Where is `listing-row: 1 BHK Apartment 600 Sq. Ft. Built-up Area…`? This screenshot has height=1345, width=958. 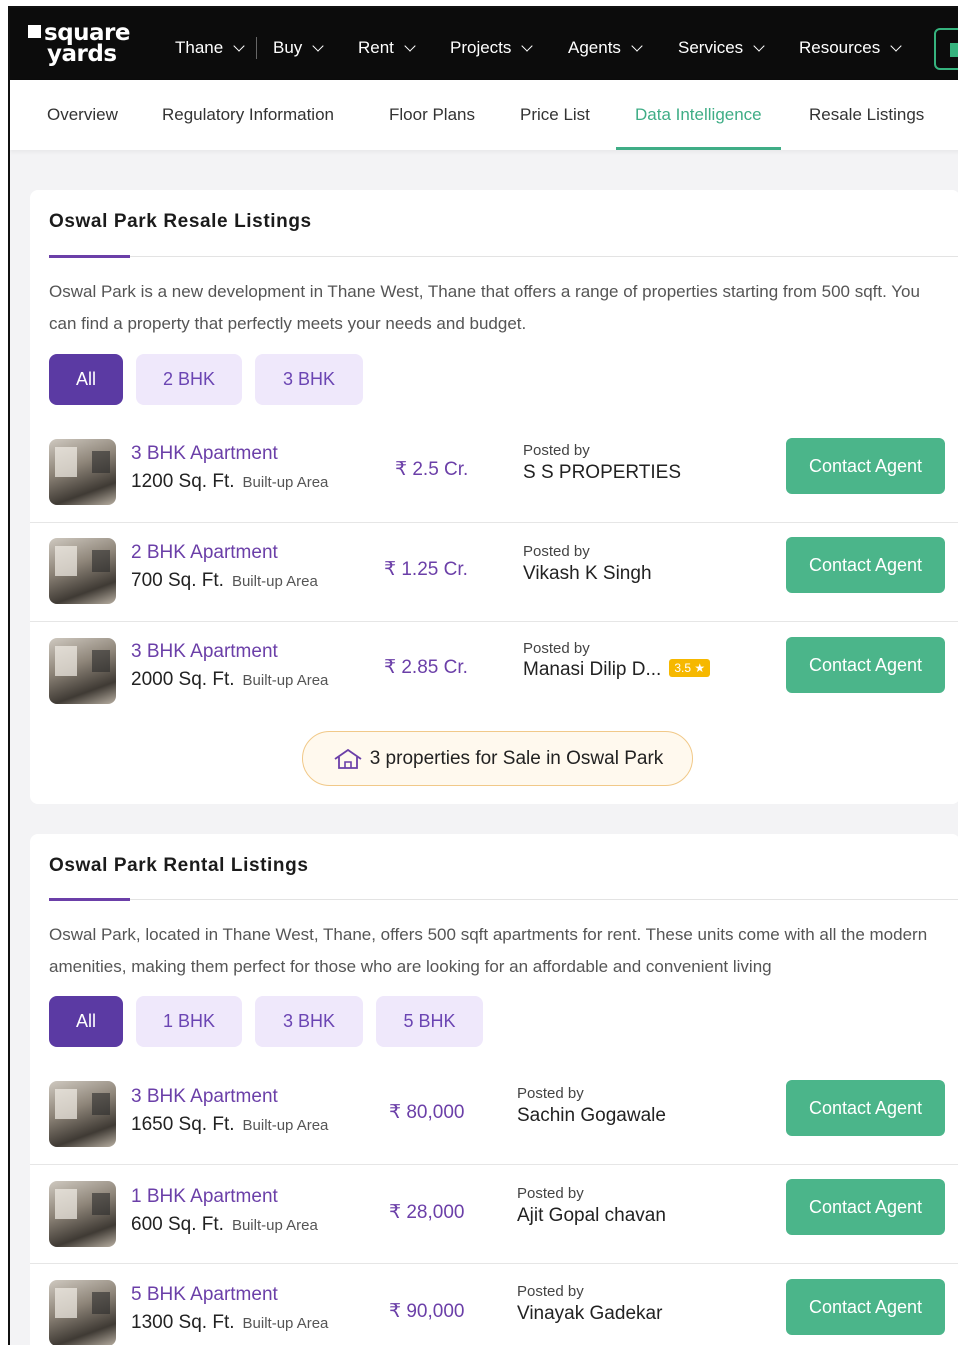 listing-row: 1 BHK Apartment 600 Sq. Ft. Built-up Area… is located at coordinates (494, 1214).